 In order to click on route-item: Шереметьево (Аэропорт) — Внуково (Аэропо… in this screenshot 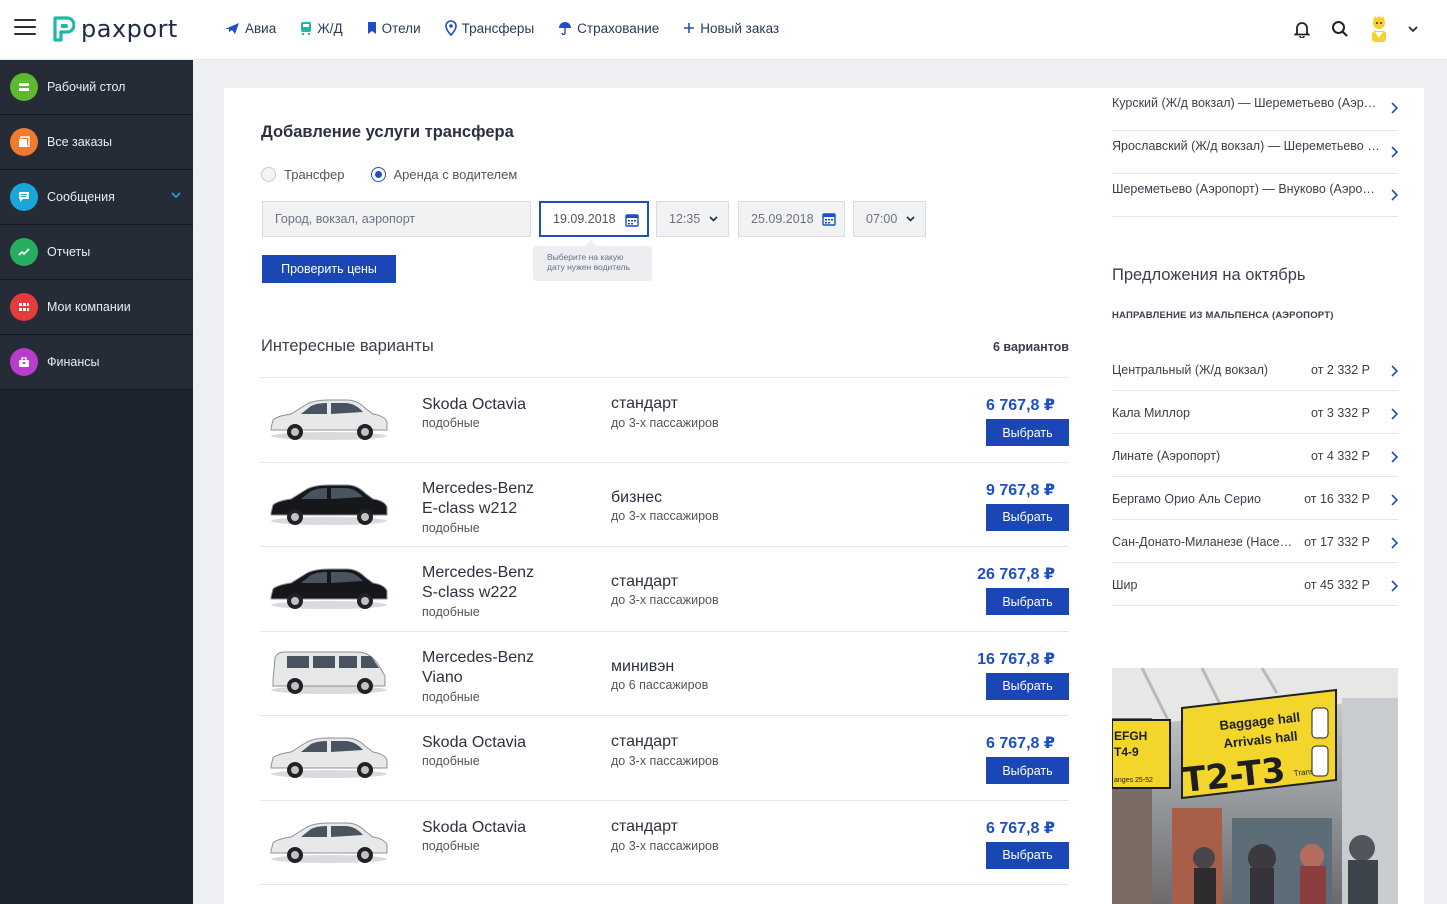, I will do `click(1255, 195)`.